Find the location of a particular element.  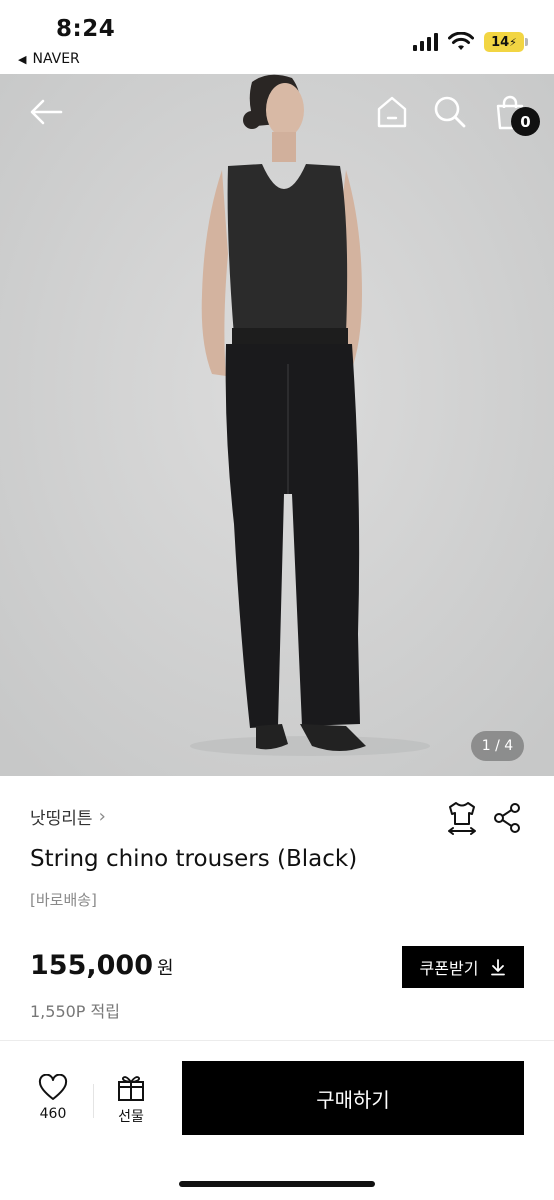

brand-name: 낫띵리튼 is located at coordinates (61, 819).